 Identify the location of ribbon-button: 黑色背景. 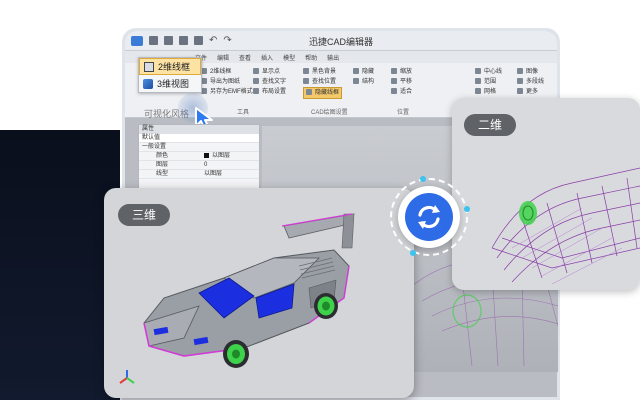
(322, 72).